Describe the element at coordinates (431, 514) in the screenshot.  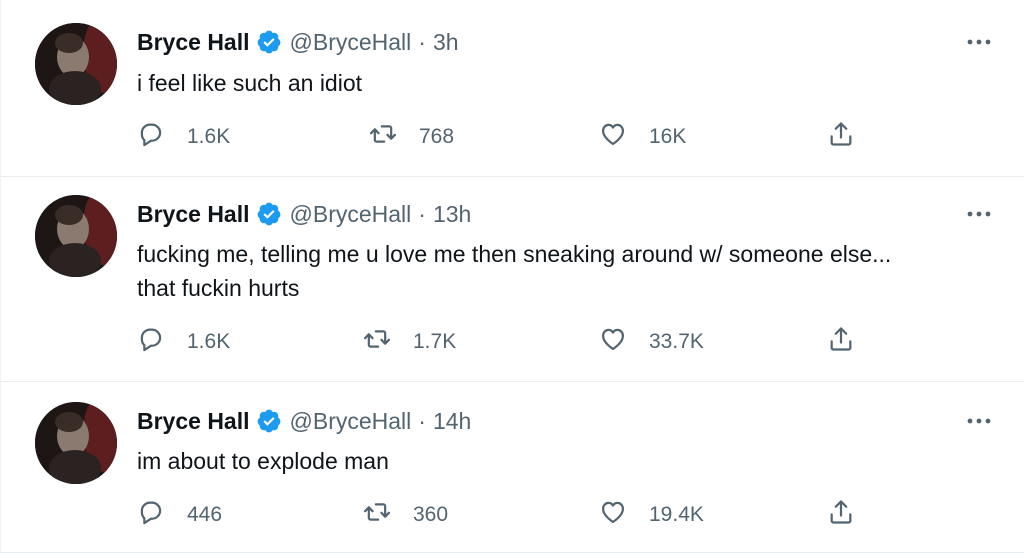
I see `retweet-count: 360` at that location.